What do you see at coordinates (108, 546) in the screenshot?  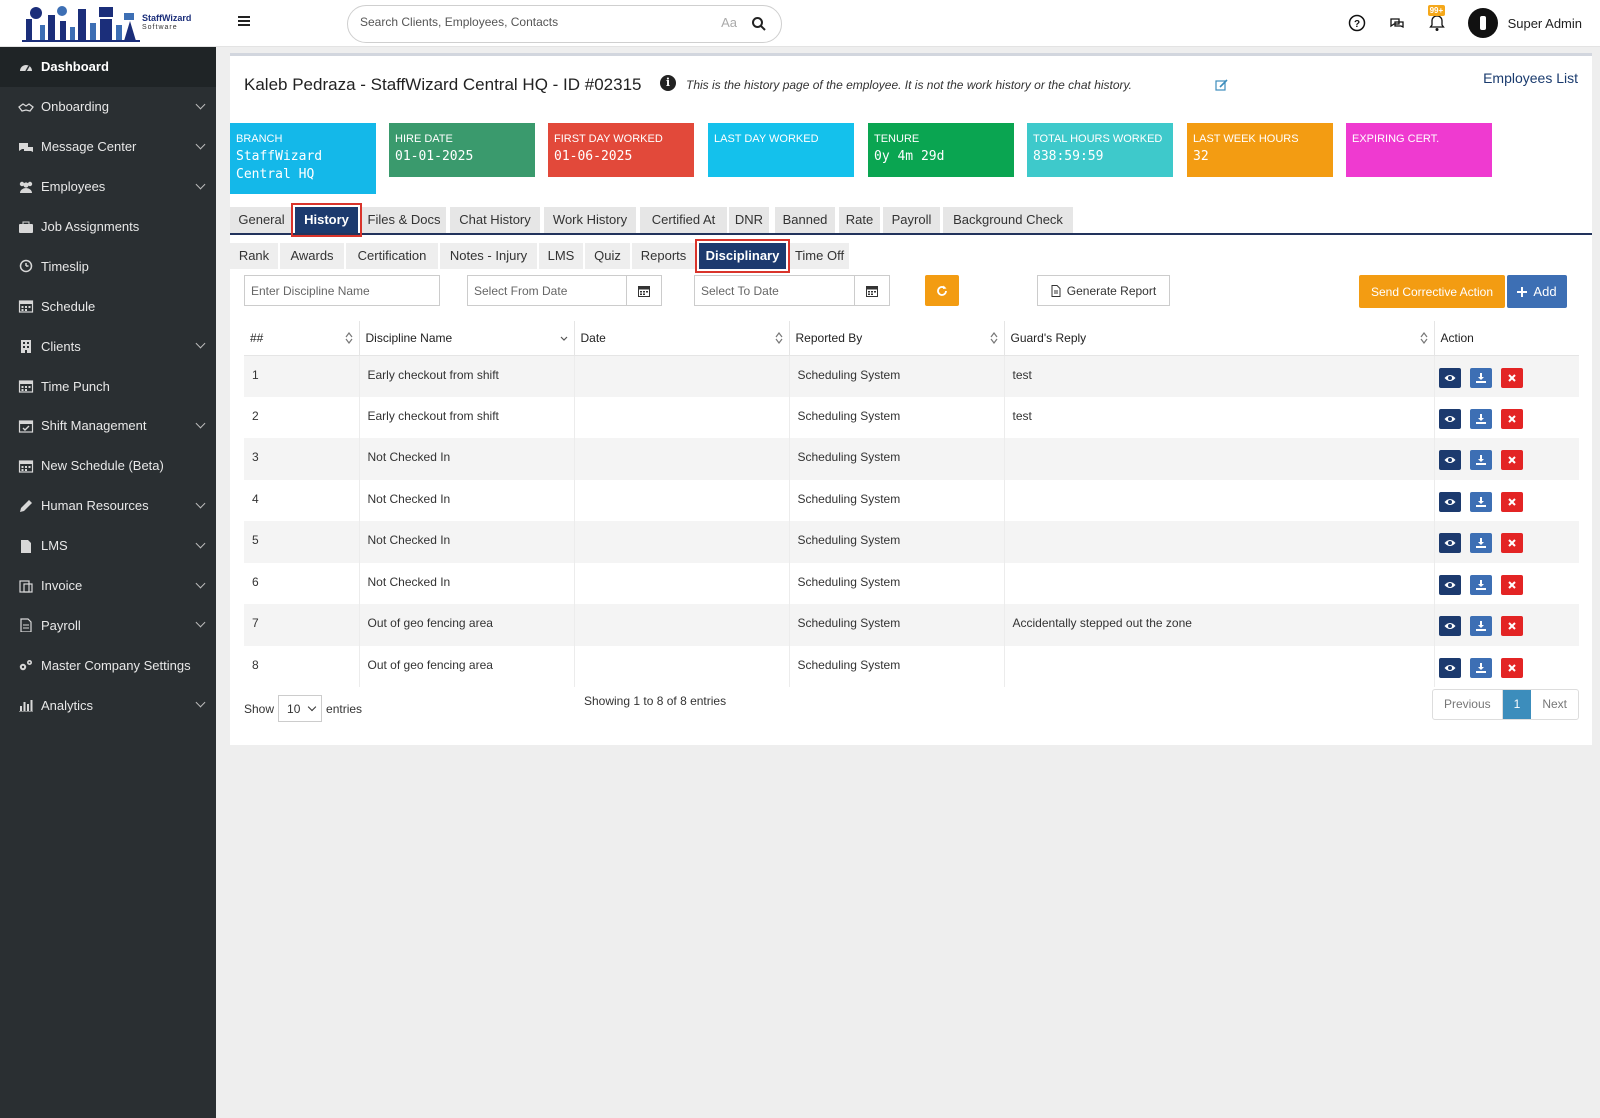 I see `sidebar-item-lms: LMS` at bounding box center [108, 546].